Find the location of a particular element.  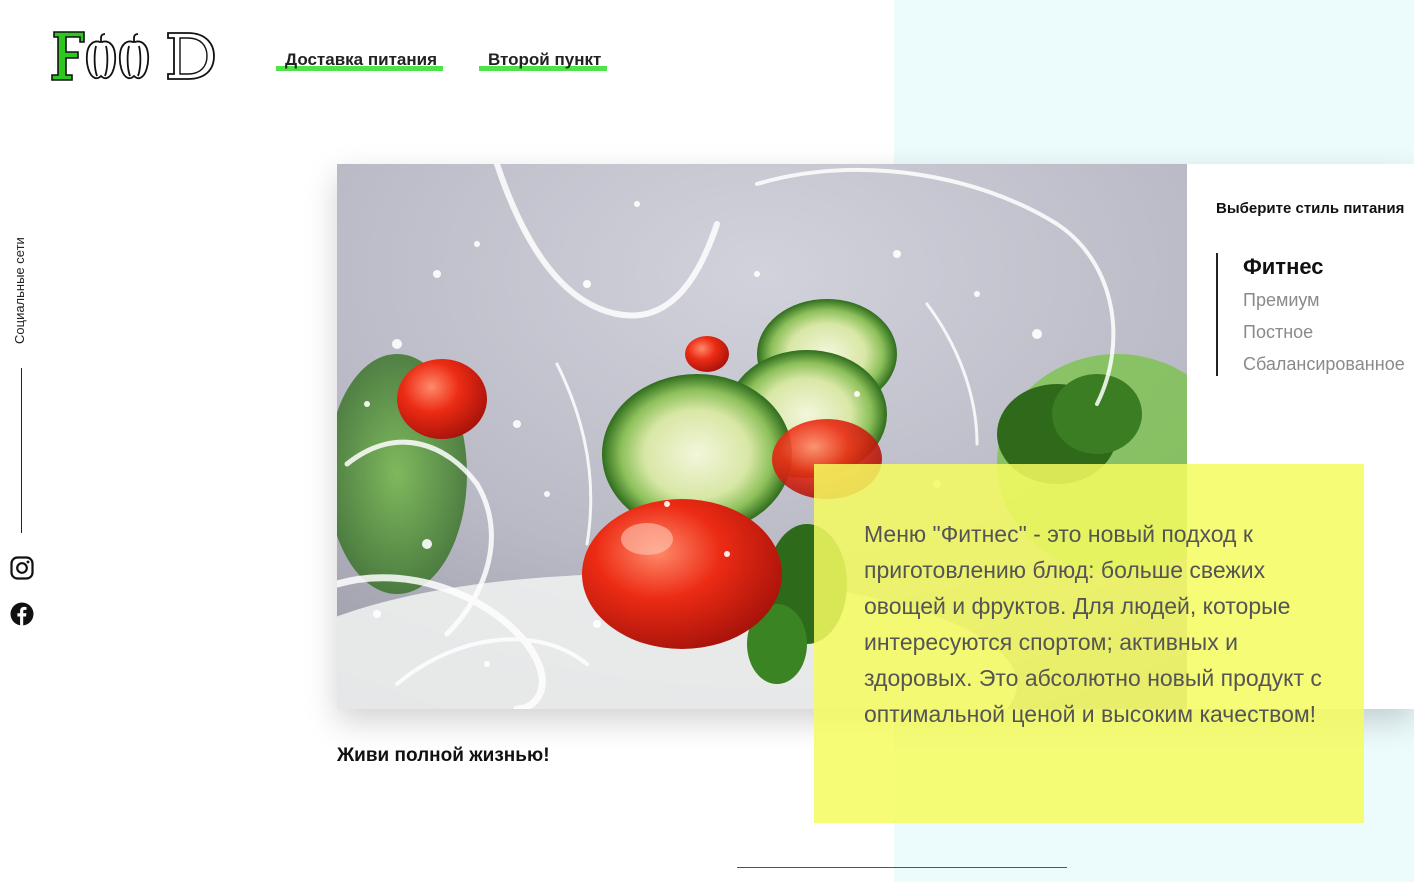

style-option-premium: Премиум is located at coordinates (1281, 300).